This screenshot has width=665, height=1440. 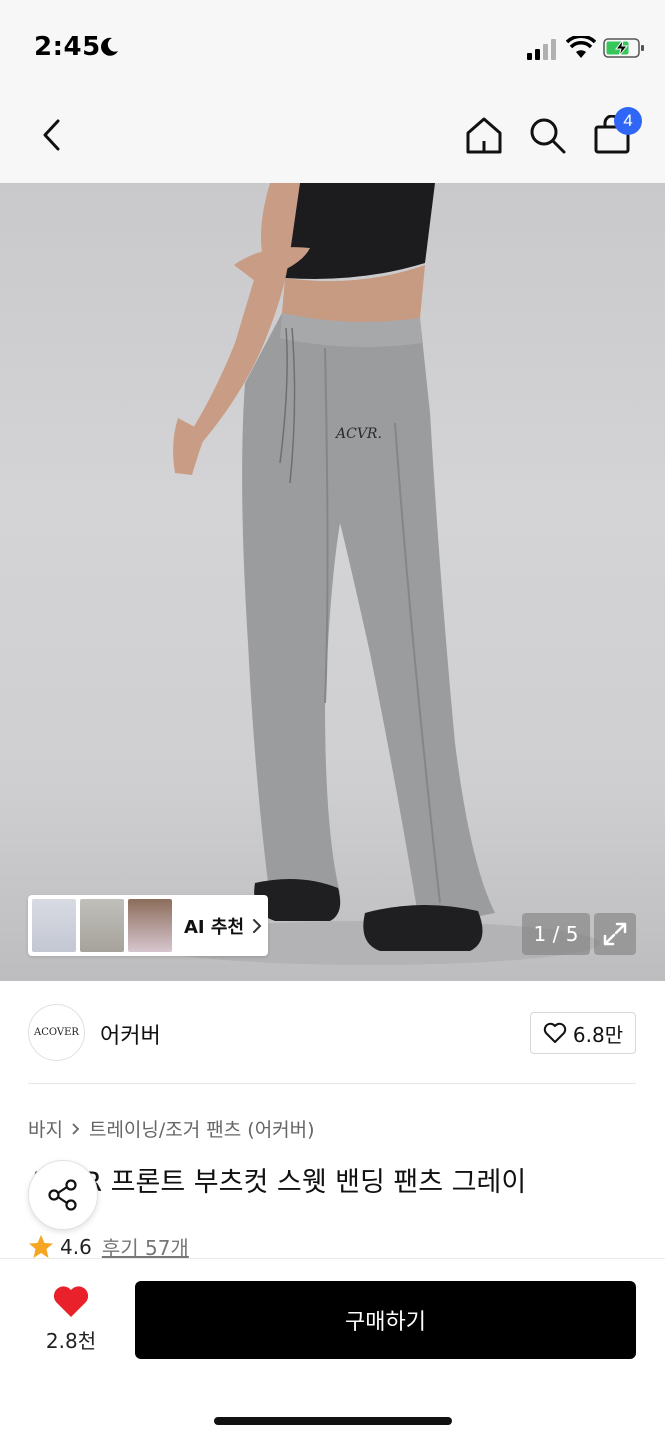 I want to click on bottom-action-bar: 2.8천 구매하기, so click(x=332, y=1349).